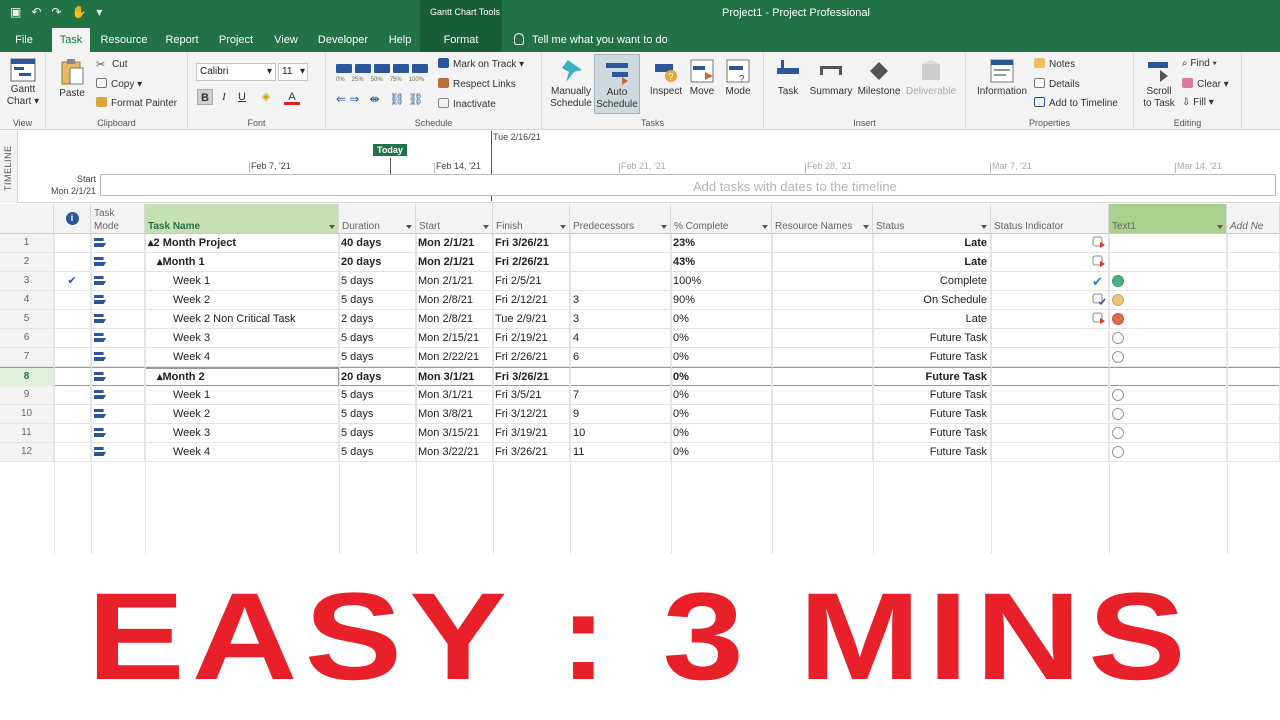 The height and width of the screenshot is (720, 1280). What do you see at coordinates (205, 97) in the screenshot?
I see `bold-button: B` at bounding box center [205, 97].